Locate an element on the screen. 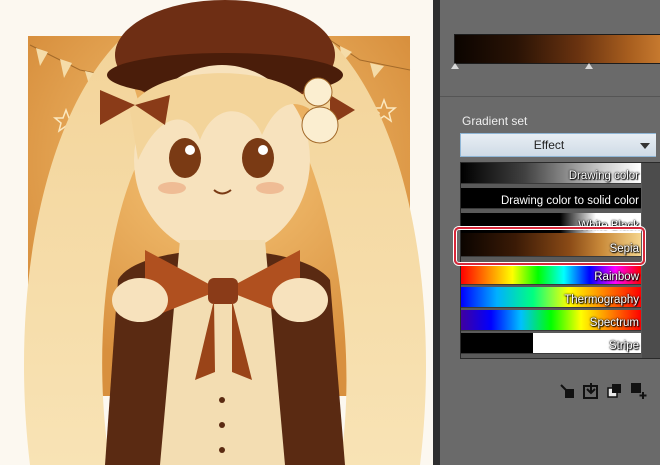 The image size is (660, 465). snowman-ornament is located at coordinates (318, 92).